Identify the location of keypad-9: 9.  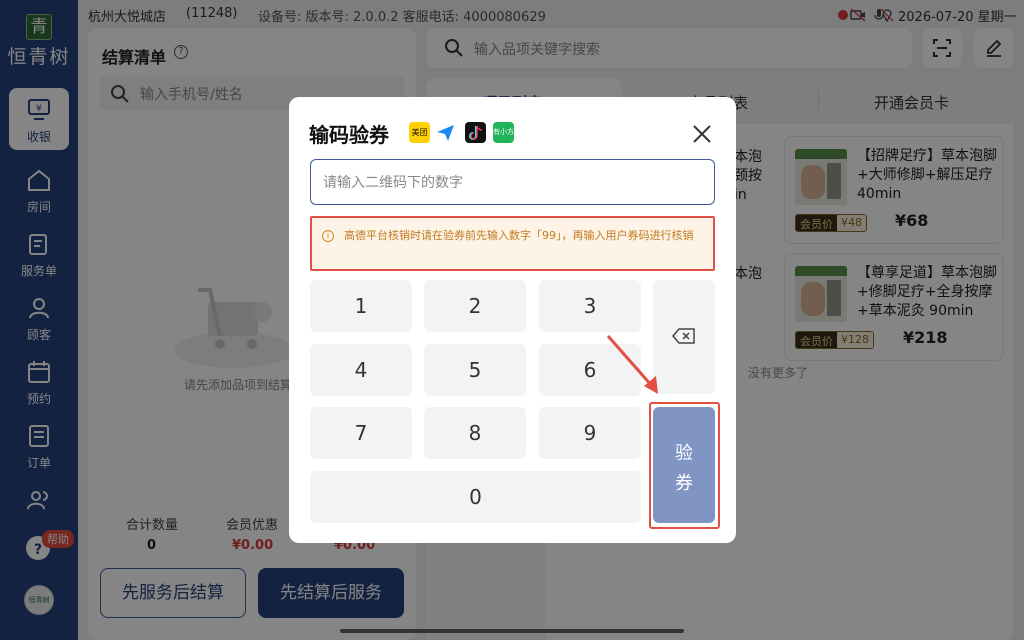
(590, 433).